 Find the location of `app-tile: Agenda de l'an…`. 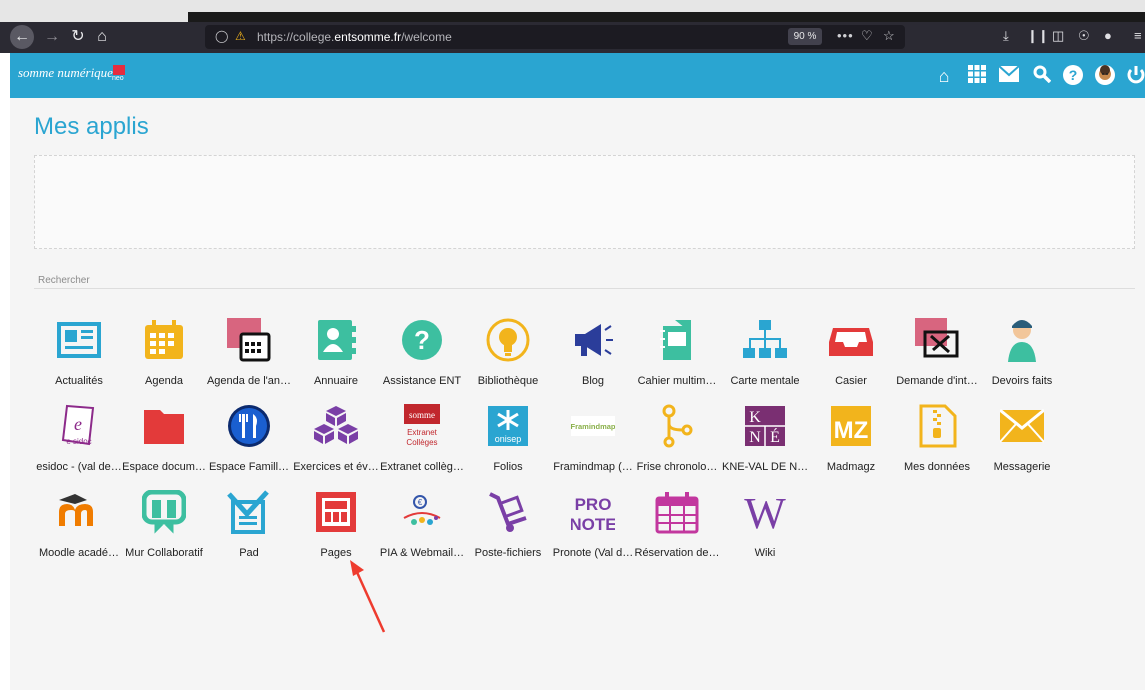

app-tile: Agenda de l'an… is located at coordinates (249, 353).